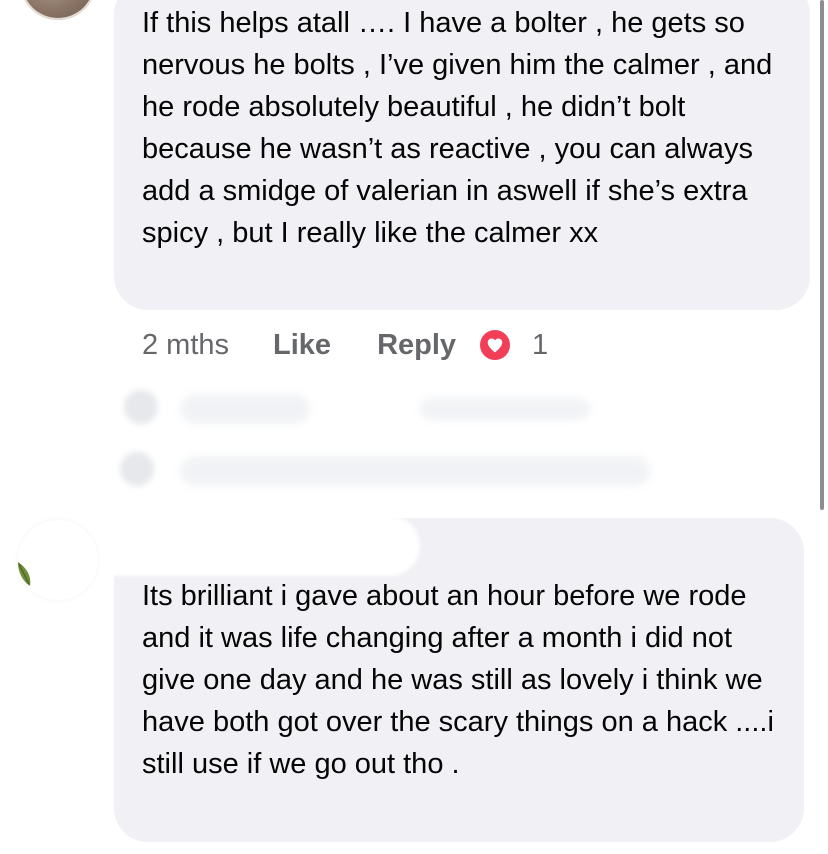 Image resolution: width=828 pixels, height=854 pixels. Describe the element at coordinates (58, 10) in the screenshot. I see `commenter-avatar` at that location.